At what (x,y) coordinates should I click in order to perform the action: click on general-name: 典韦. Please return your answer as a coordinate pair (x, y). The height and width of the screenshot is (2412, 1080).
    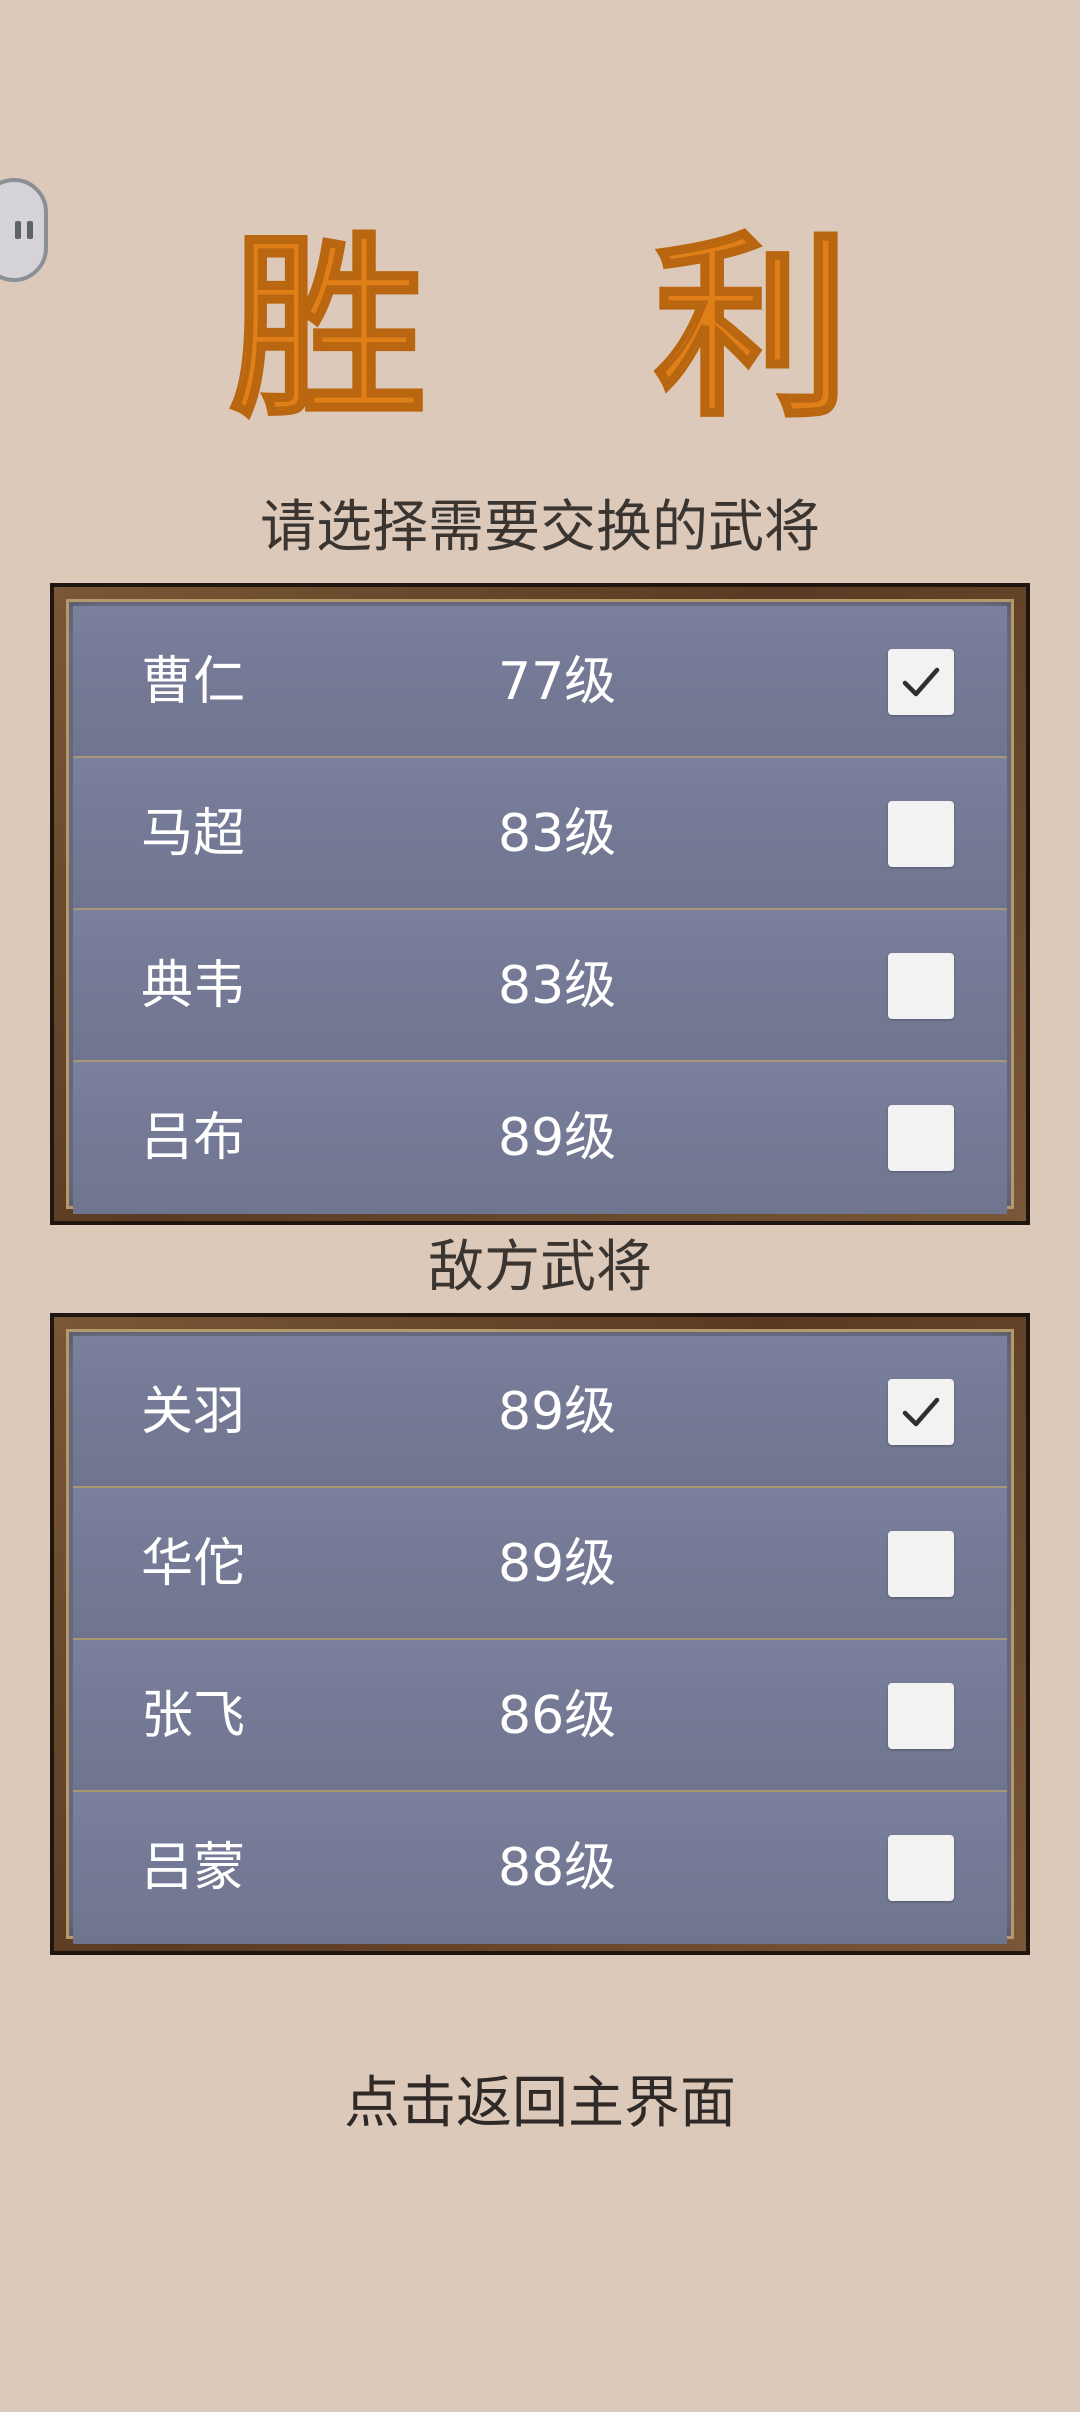
    Looking at the image, I should click on (193, 986).